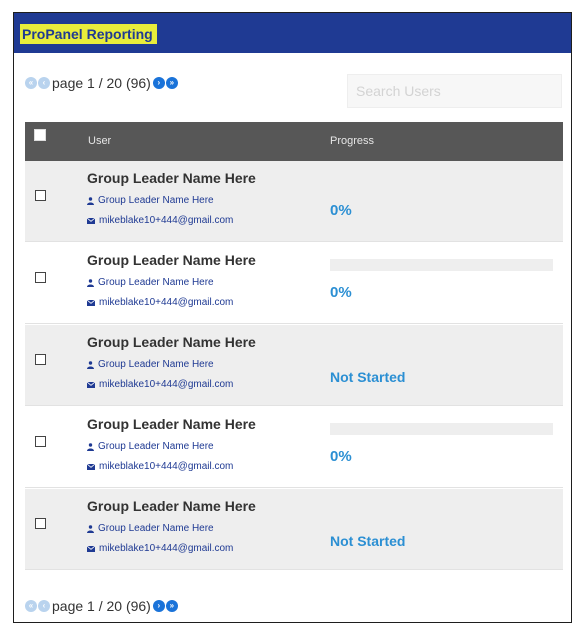  What do you see at coordinates (88, 34) in the screenshot?
I see `panel-title: ProPanel Reporting` at bounding box center [88, 34].